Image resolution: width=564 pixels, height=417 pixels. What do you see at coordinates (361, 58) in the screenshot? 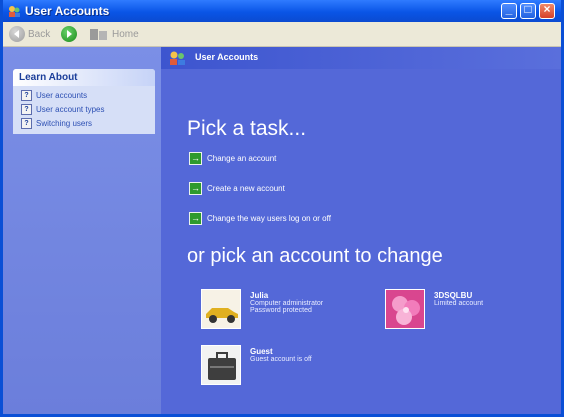
I see `content-header: User Accounts` at bounding box center [361, 58].